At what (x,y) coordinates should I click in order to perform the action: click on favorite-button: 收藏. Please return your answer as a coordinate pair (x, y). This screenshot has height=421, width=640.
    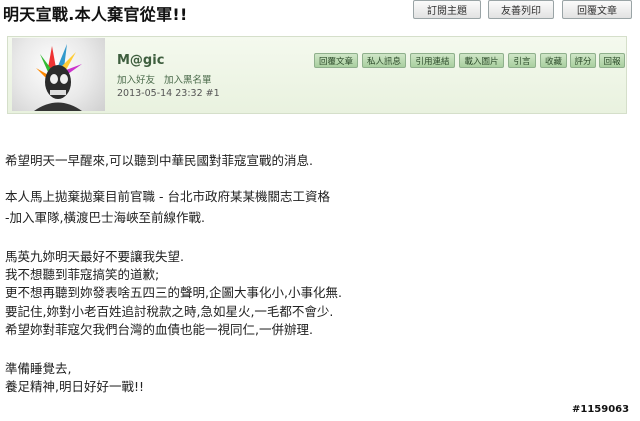
    Looking at the image, I should click on (553, 60).